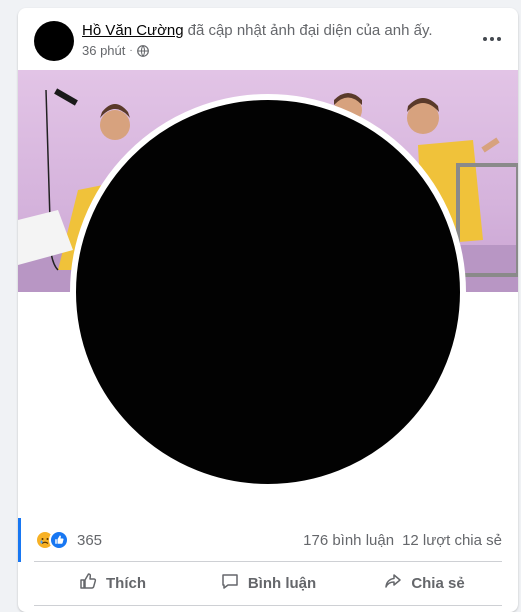 The image size is (521, 612). I want to click on like-button: Thích, so click(112, 583).